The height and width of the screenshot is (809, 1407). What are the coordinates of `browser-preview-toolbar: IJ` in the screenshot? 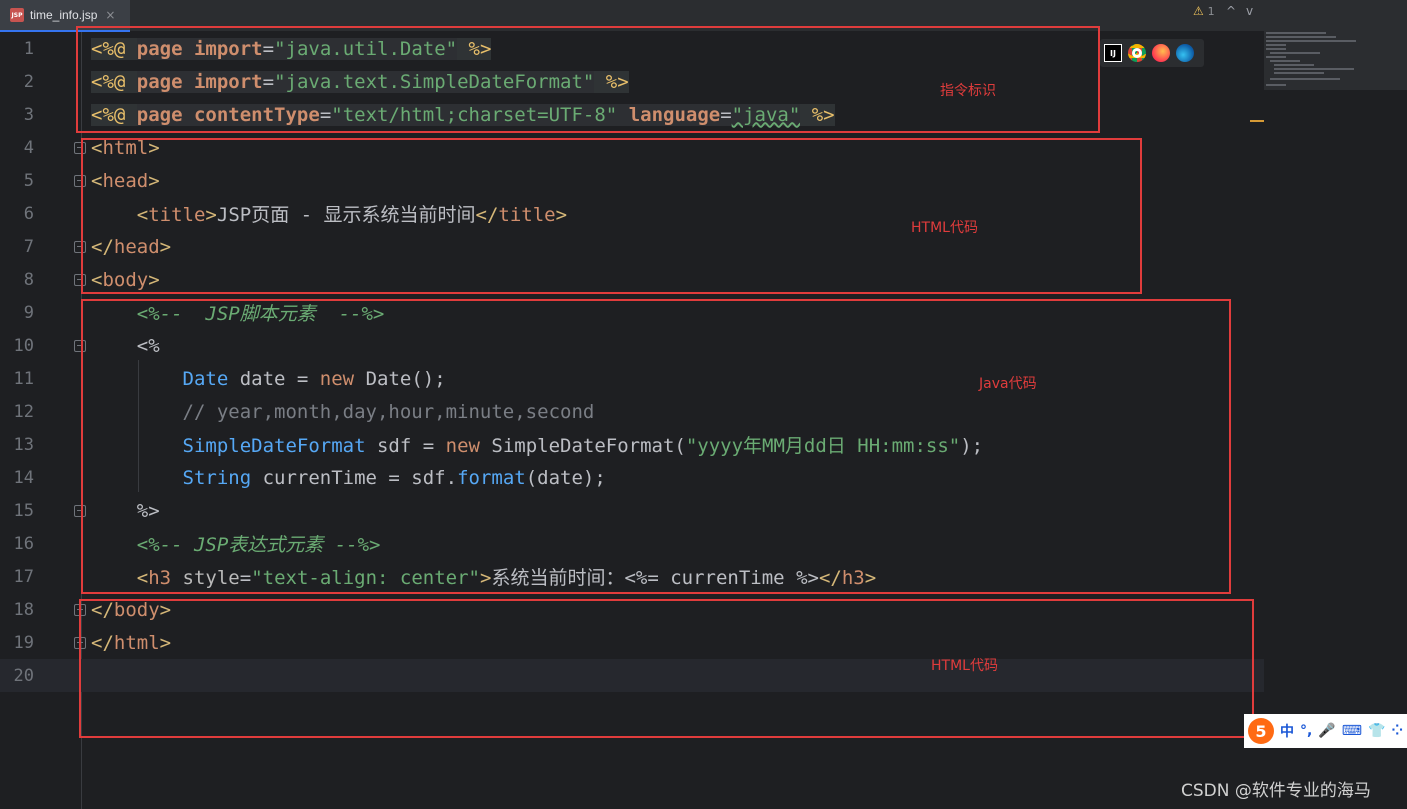 It's located at (1152, 53).